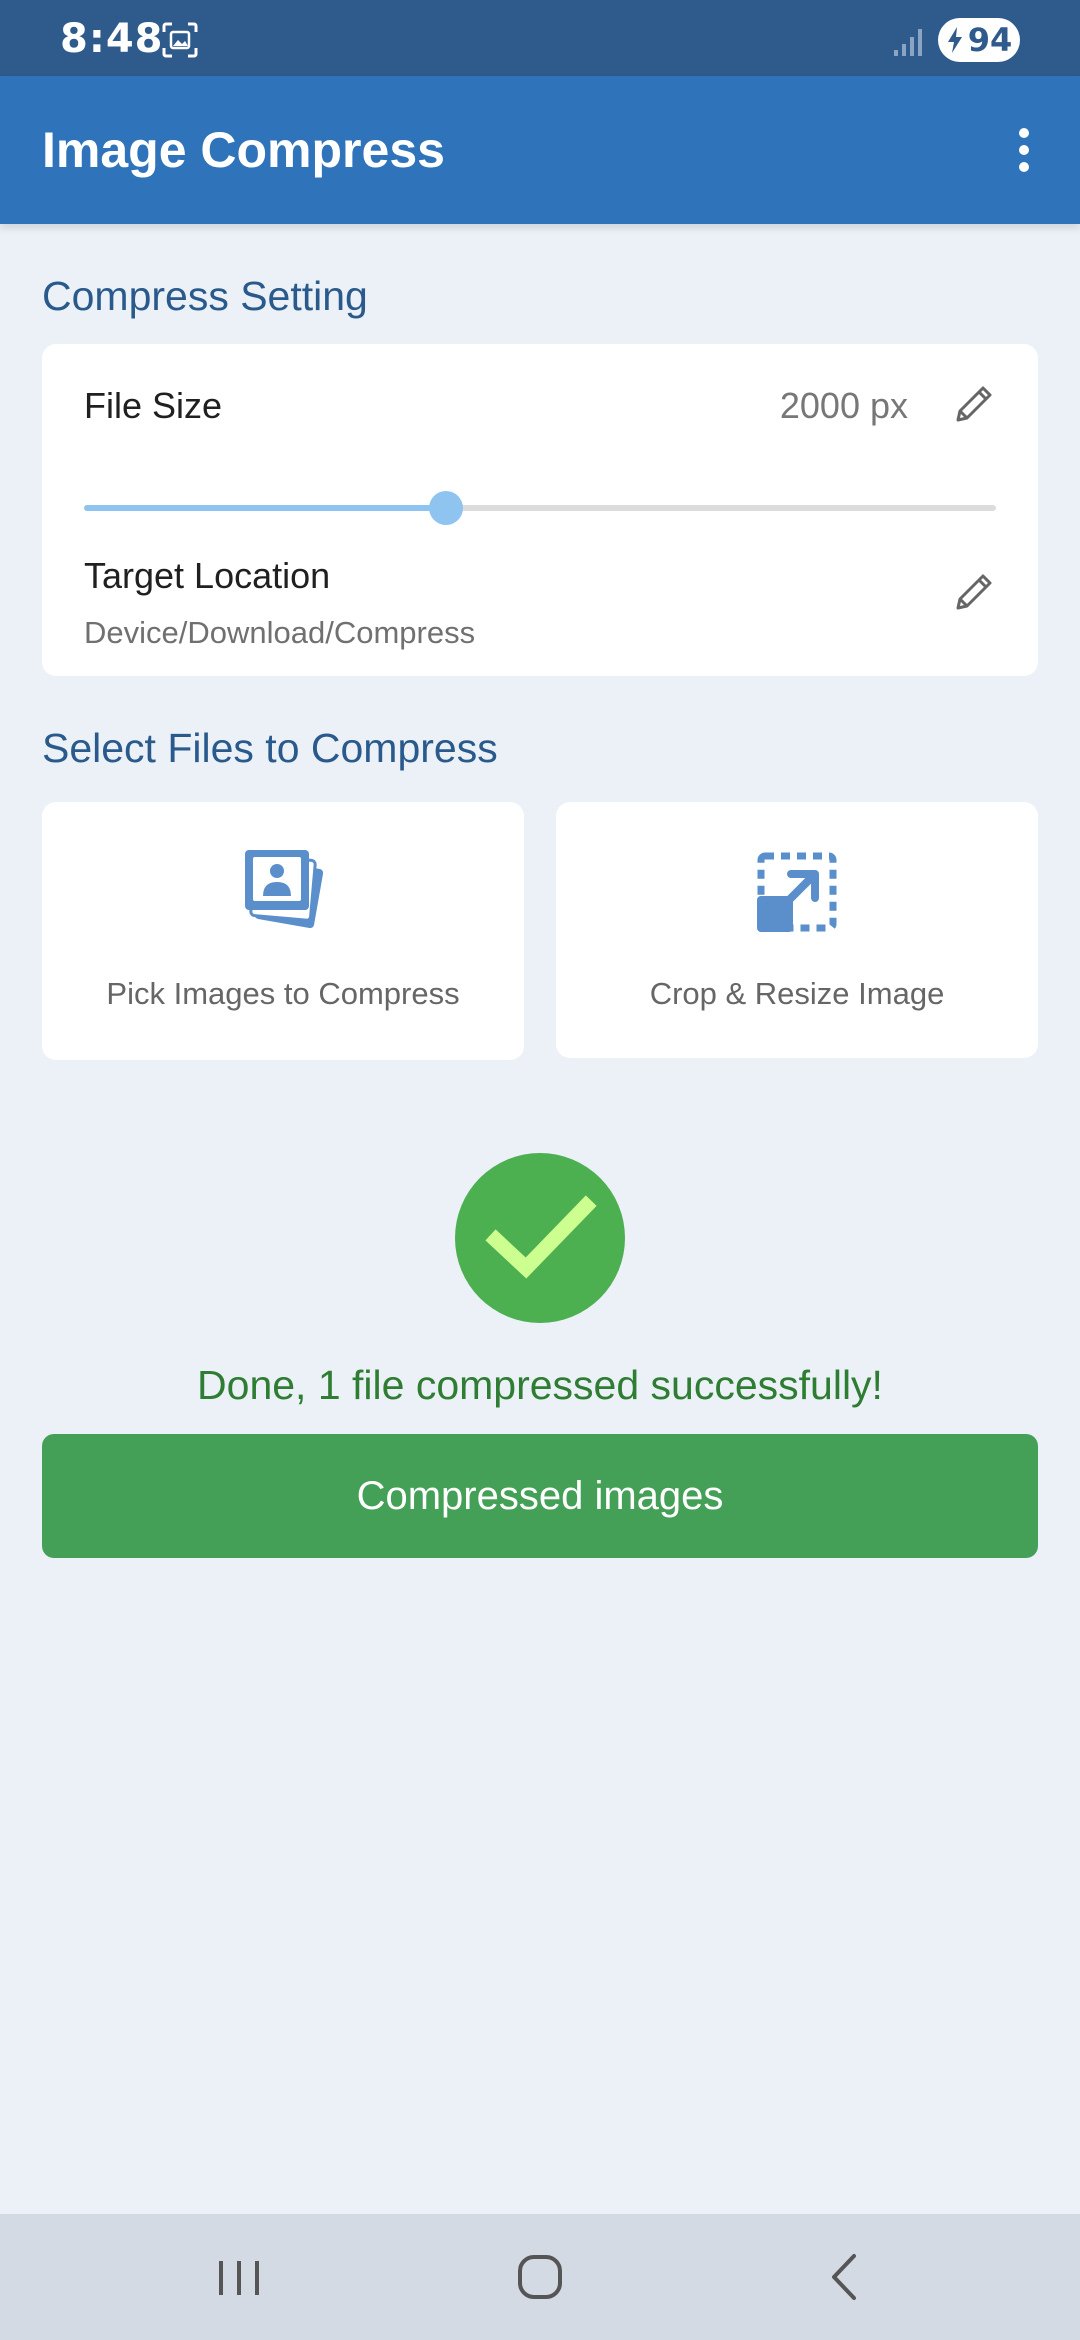 The image size is (1080, 2340). Describe the element at coordinates (974, 592) in the screenshot. I see `edit-target-location-icon` at that location.